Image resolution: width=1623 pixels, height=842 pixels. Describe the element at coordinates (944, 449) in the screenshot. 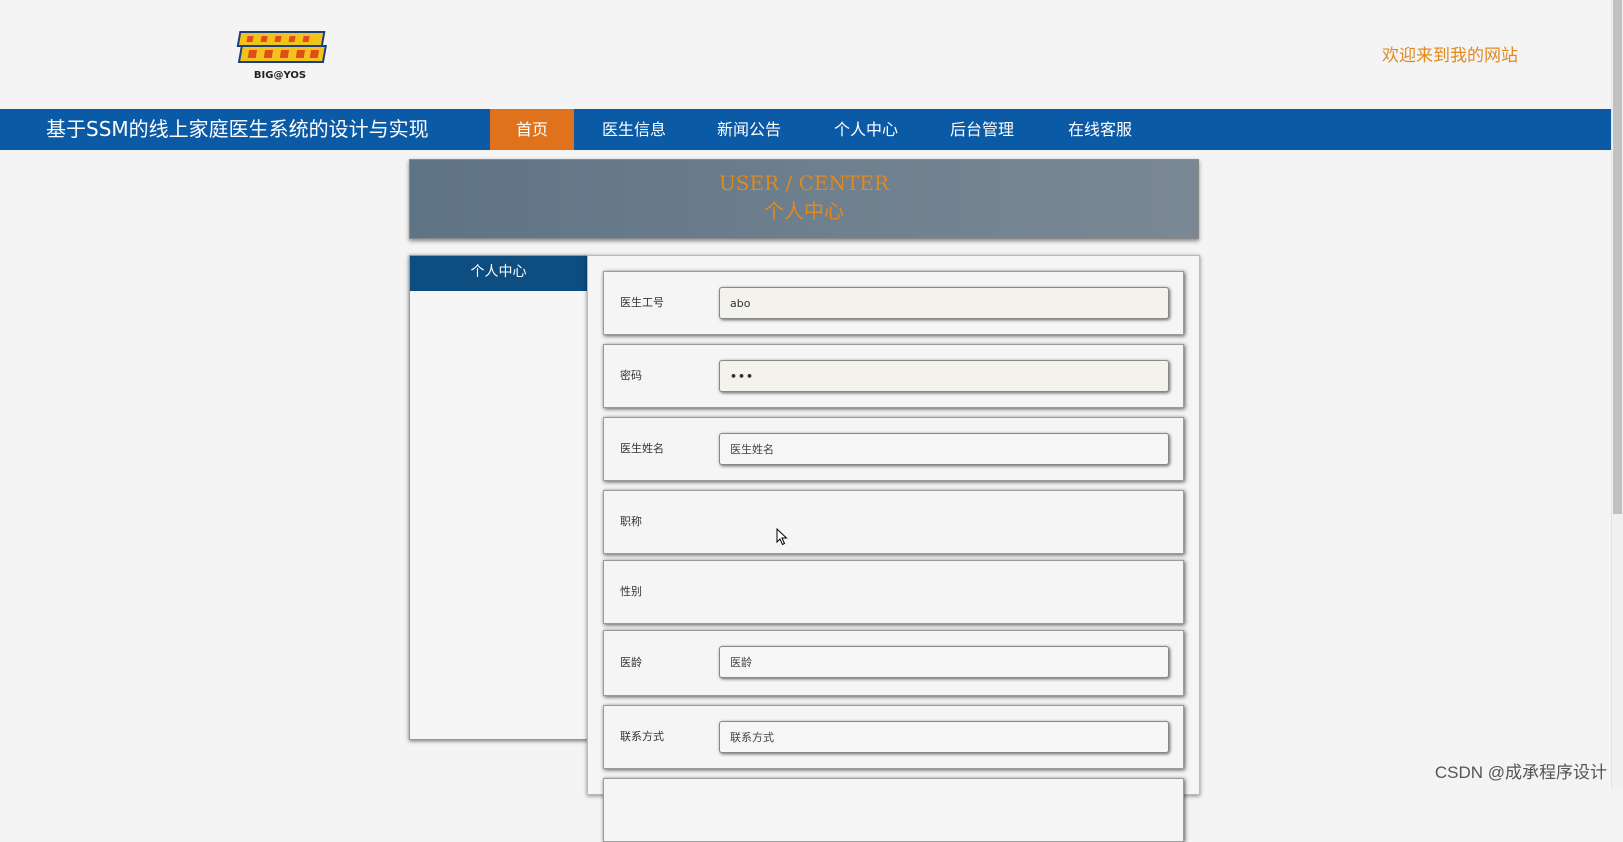

I see `doctor-name-input` at that location.